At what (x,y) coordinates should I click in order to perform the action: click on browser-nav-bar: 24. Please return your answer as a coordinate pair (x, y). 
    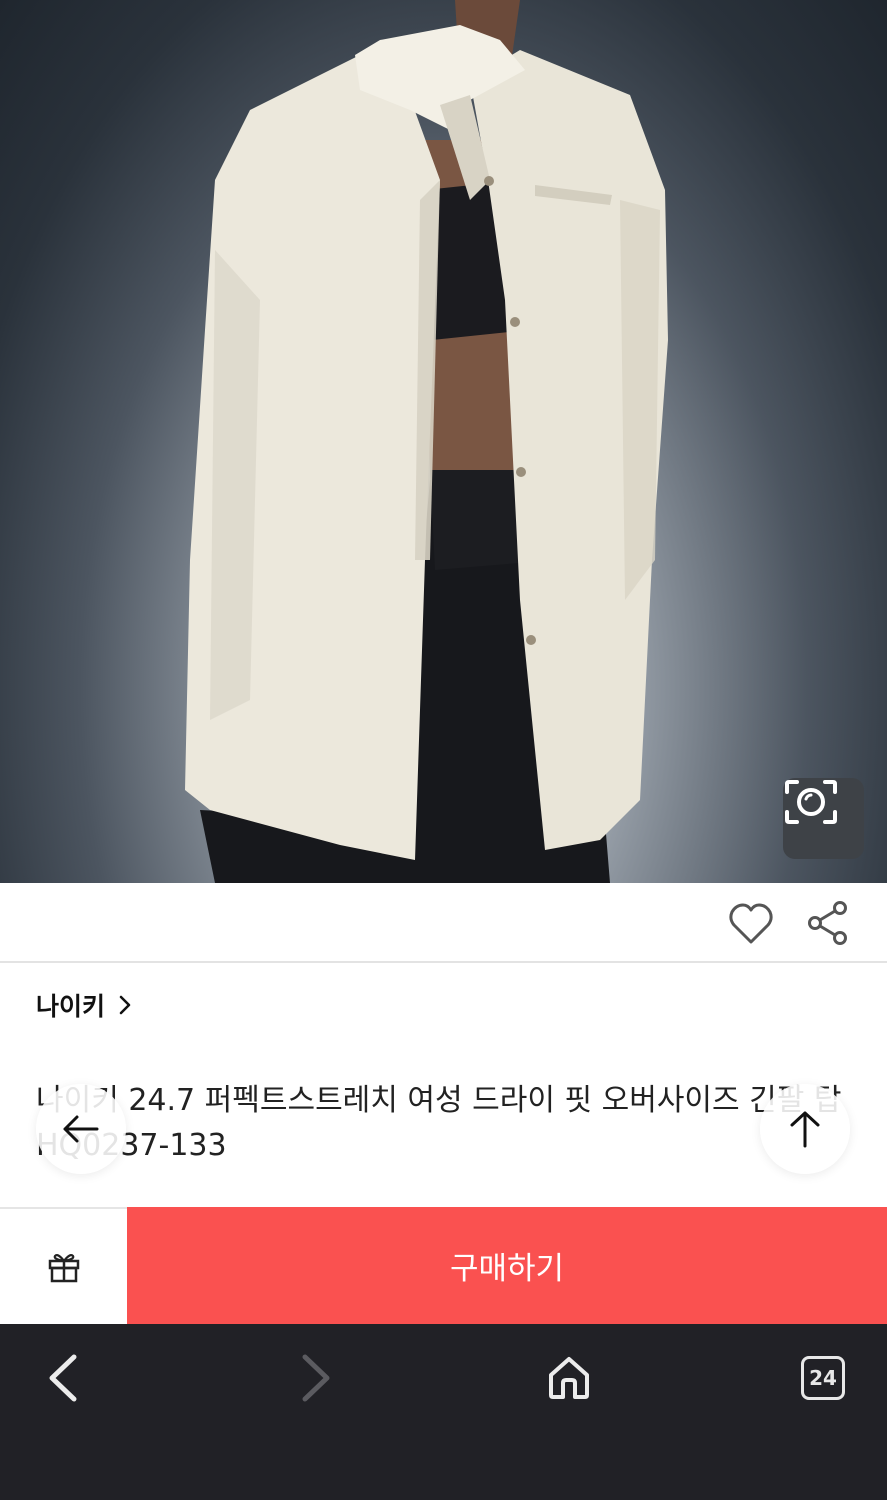
    Looking at the image, I should click on (443, 1412).